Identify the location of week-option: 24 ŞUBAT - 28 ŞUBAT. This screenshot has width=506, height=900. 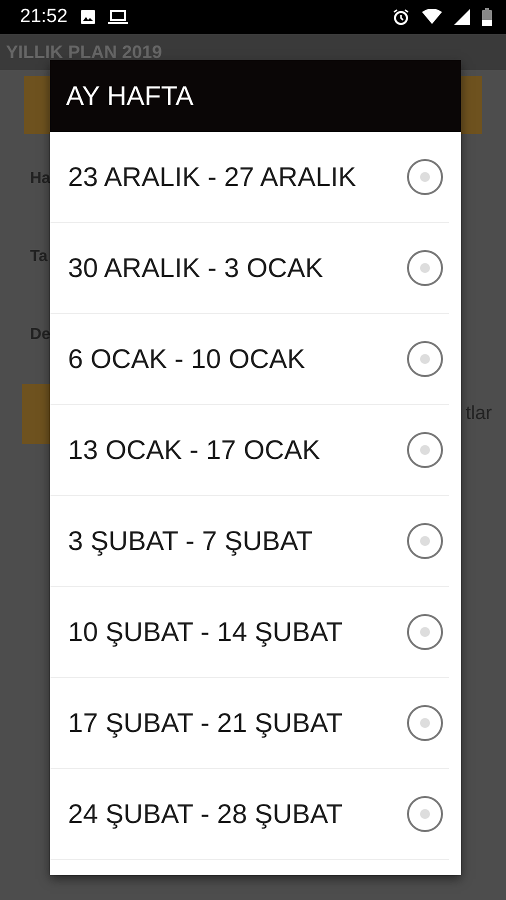
(249, 814).